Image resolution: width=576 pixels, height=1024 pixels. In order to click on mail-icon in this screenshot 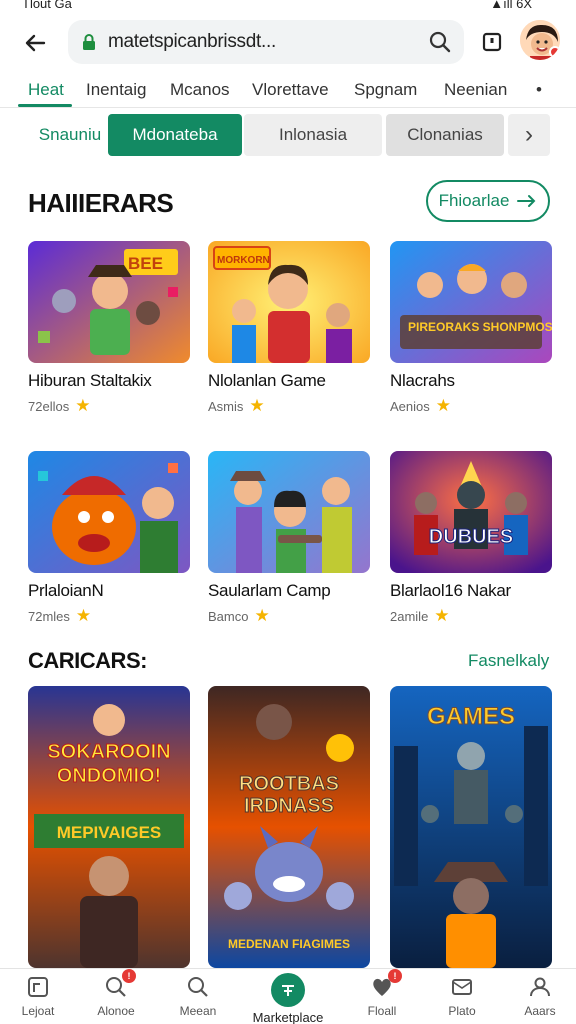, I will do `click(462, 987)`.